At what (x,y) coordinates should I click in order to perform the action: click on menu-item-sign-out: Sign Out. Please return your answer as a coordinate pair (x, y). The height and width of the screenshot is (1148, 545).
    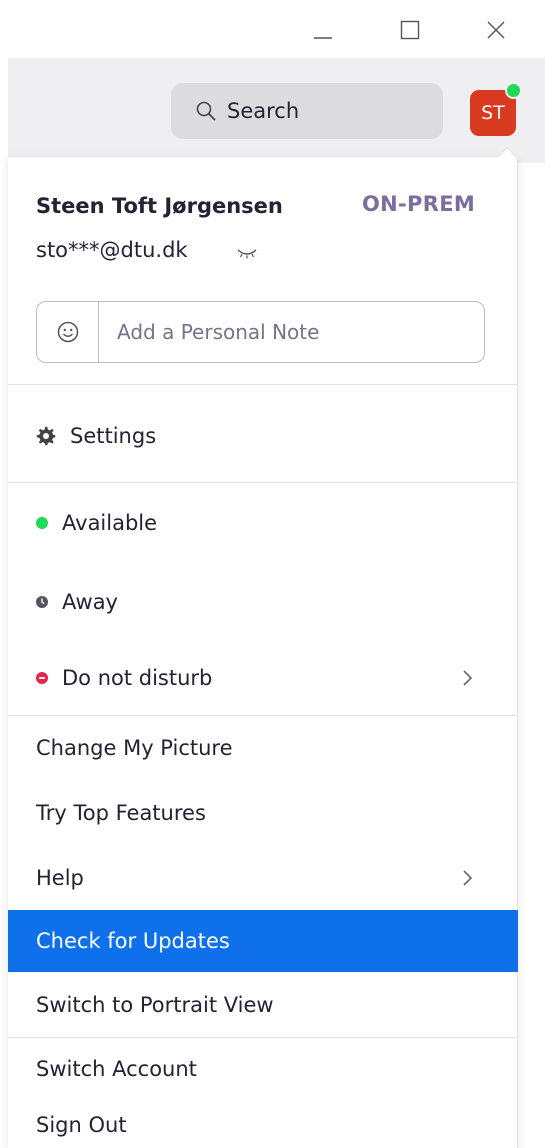
    Looking at the image, I should click on (263, 1121).